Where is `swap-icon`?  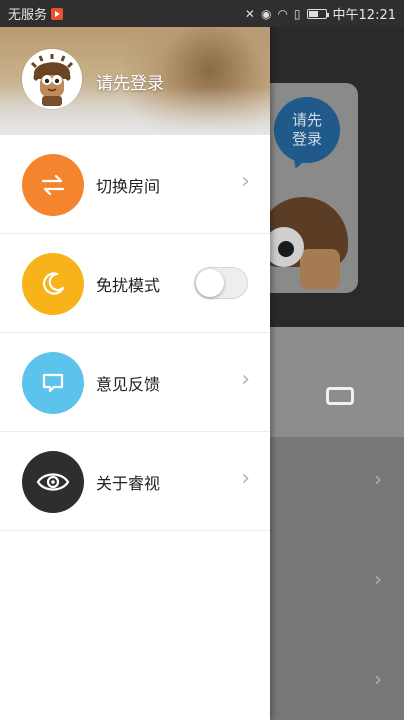
swap-icon is located at coordinates (53, 185).